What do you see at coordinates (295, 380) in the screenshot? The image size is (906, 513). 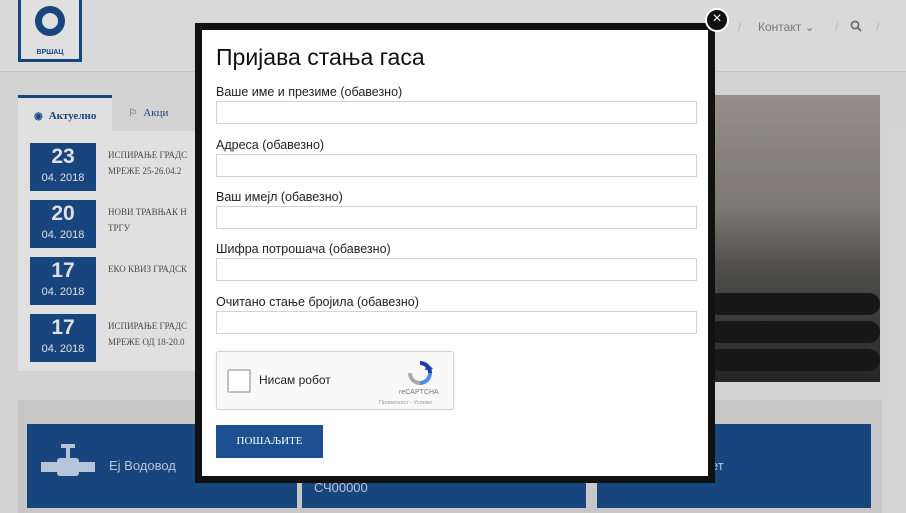 I see `recaptcha-label: Нисам робот` at bounding box center [295, 380].